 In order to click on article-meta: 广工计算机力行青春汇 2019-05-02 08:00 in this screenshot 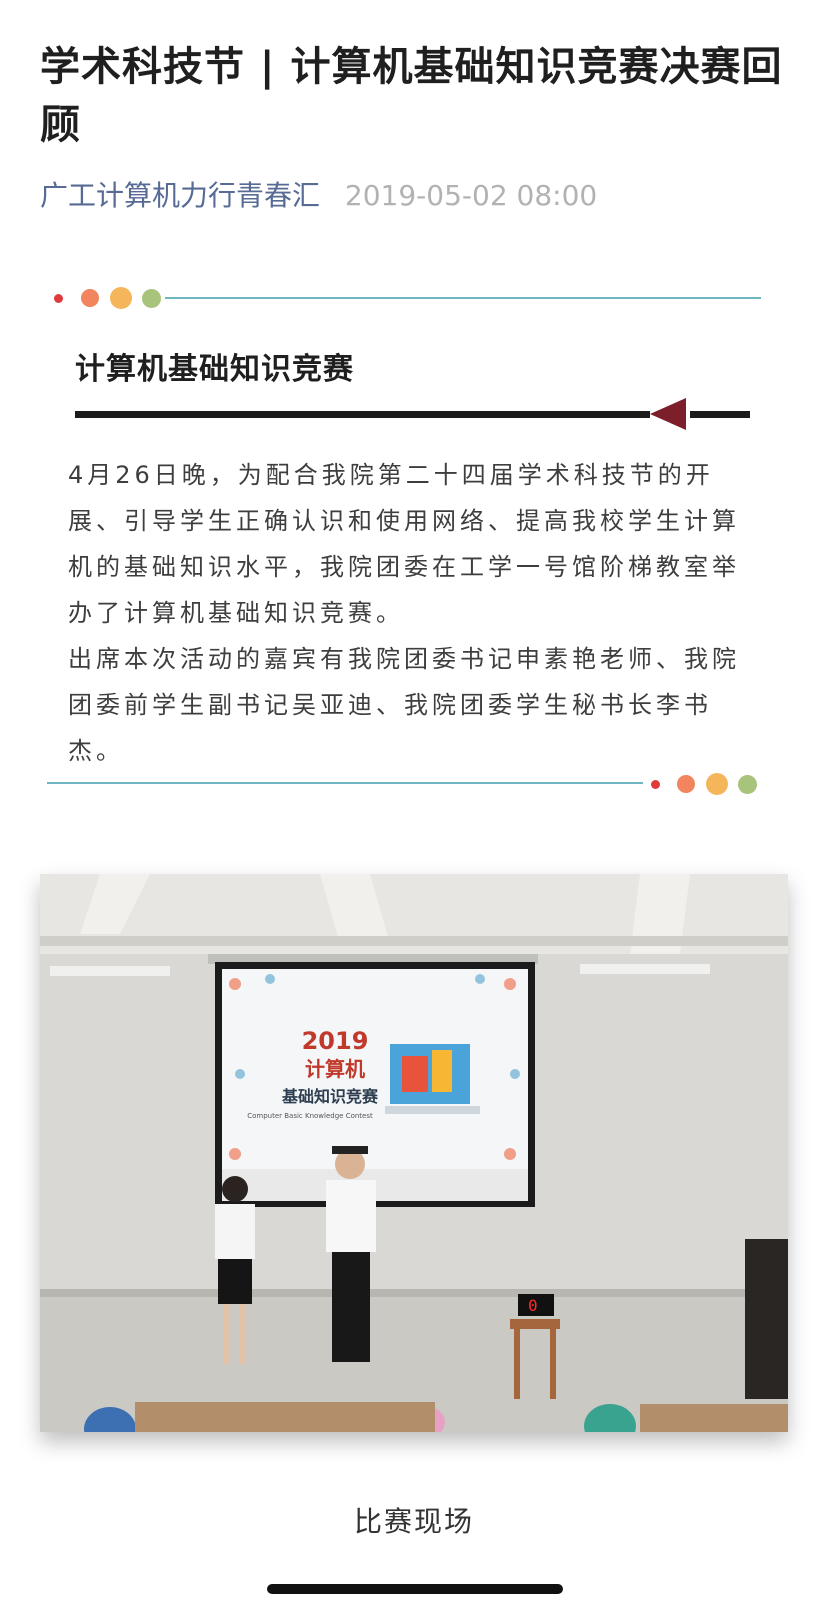, I will do `click(318, 196)`.